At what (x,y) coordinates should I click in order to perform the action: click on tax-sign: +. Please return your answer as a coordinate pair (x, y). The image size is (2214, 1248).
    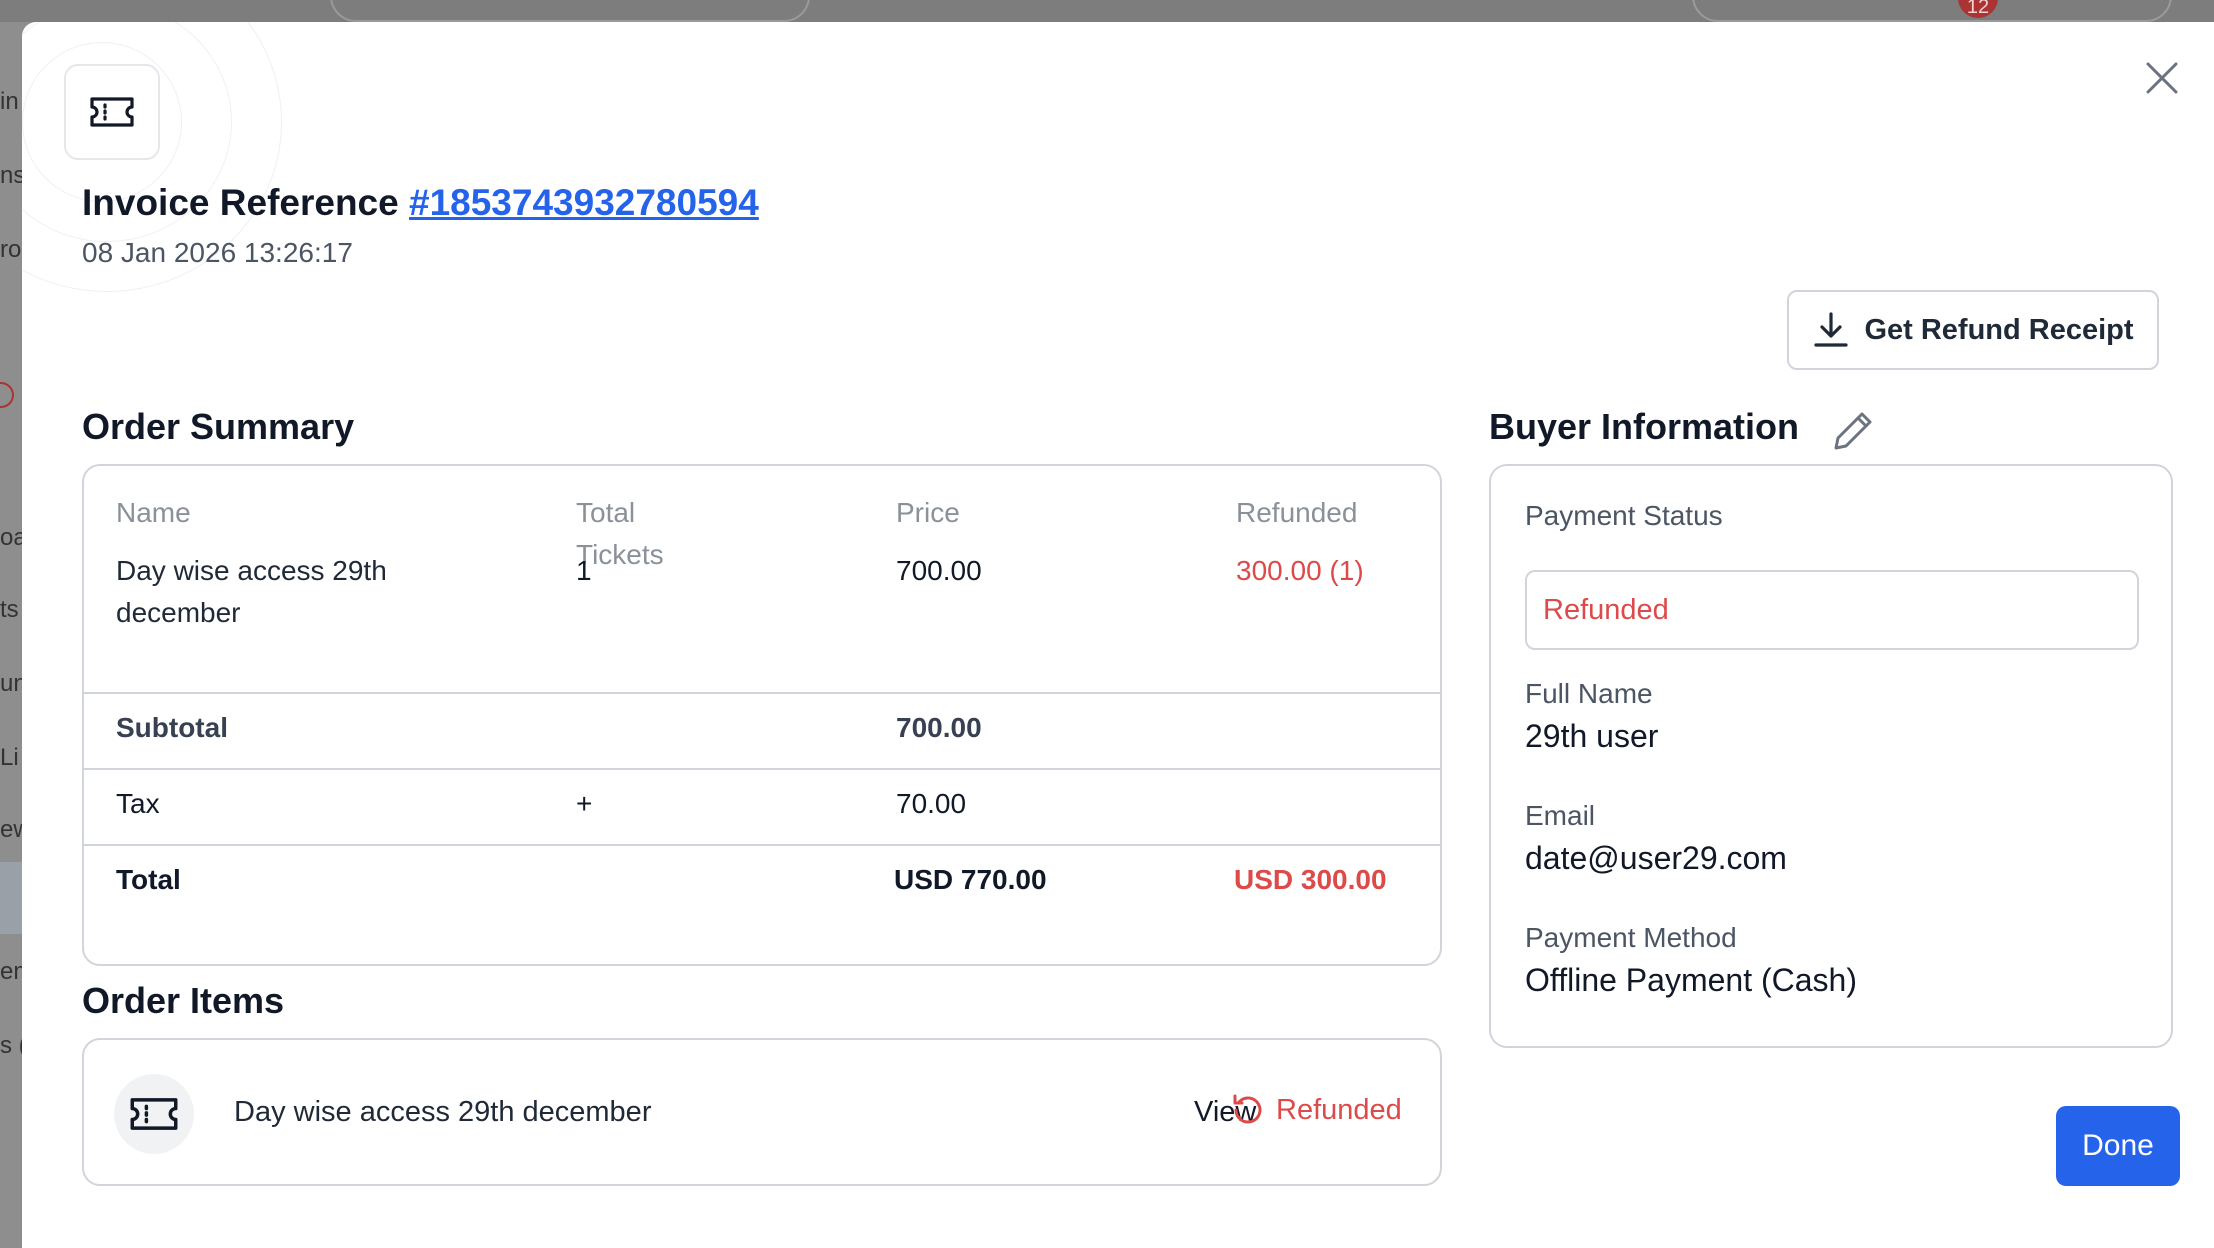
    Looking at the image, I should click on (584, 803).